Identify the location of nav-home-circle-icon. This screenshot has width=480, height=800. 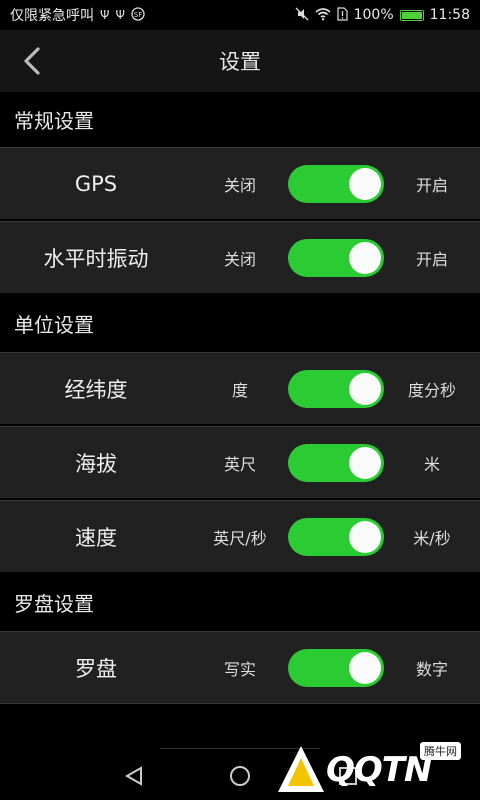
(240, 776).